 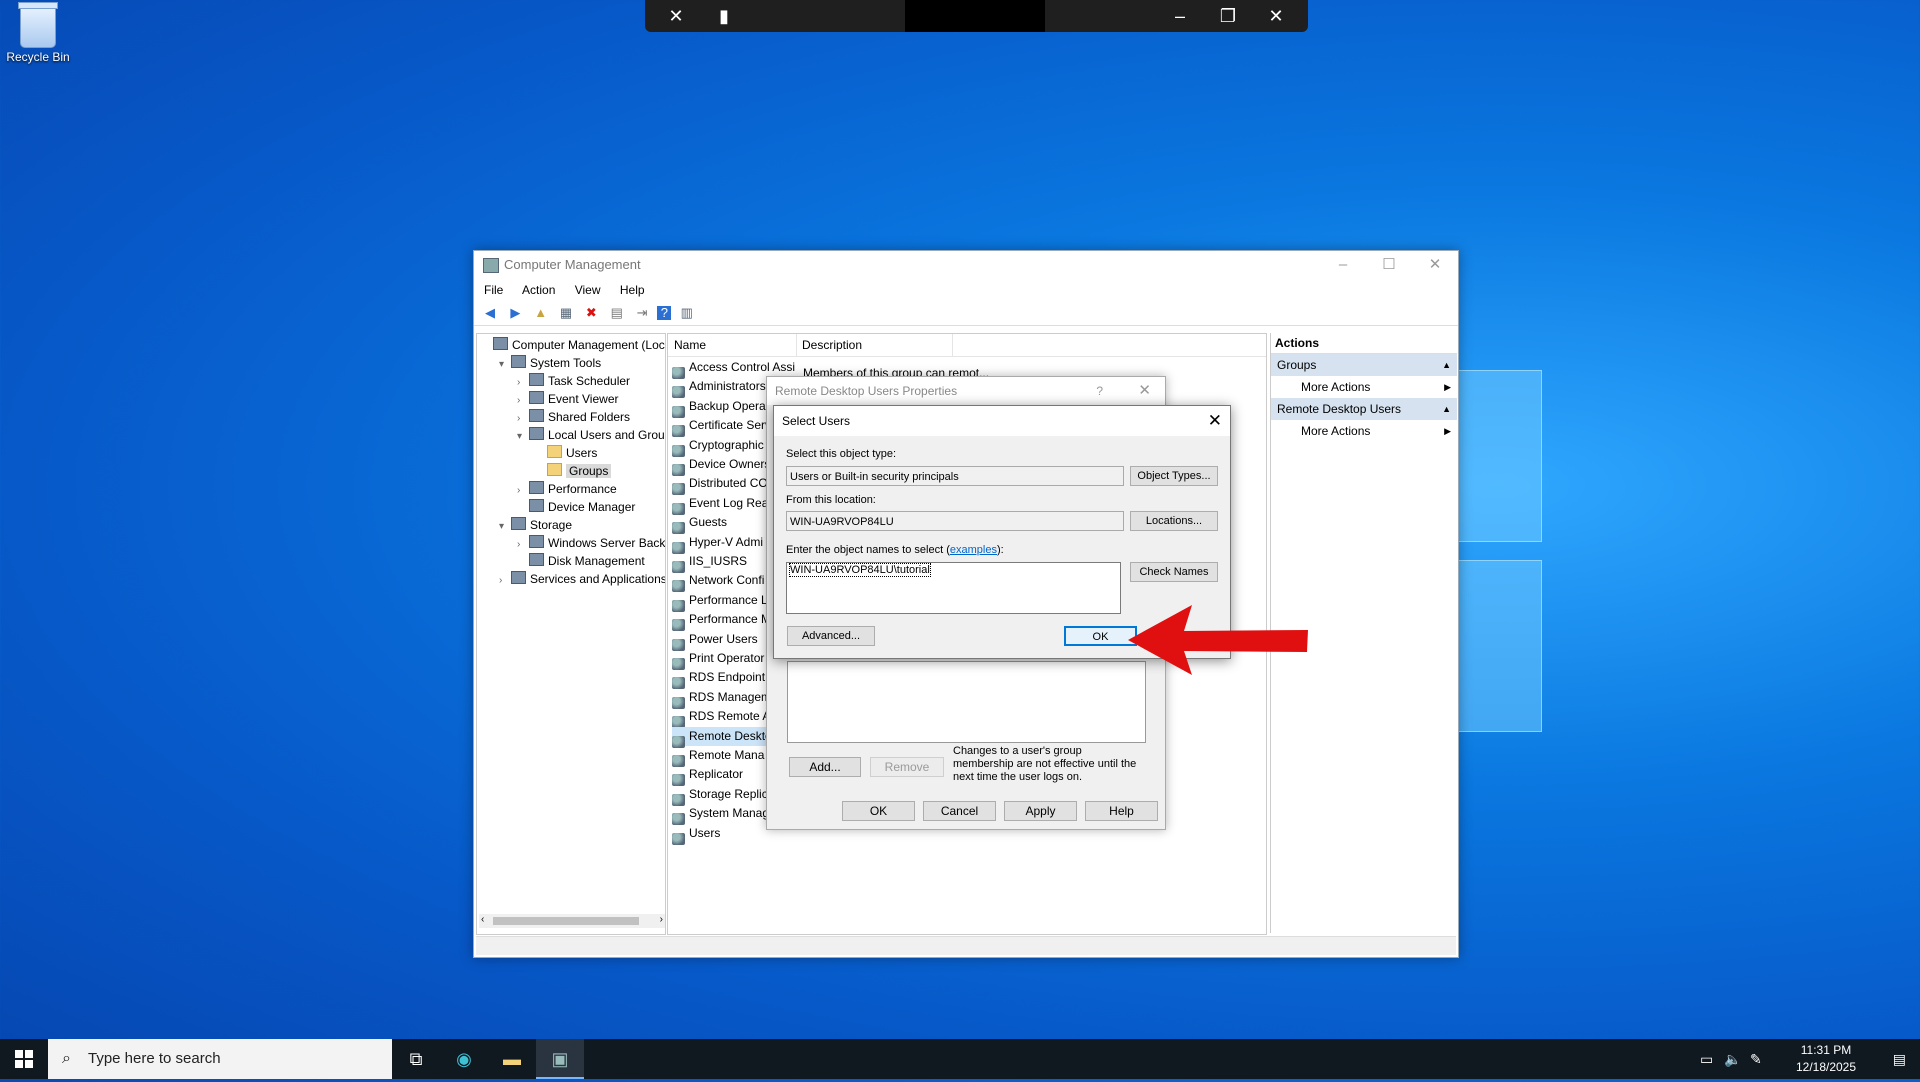 I want to click on remove-button: Remove, so click(x=907, y=767).